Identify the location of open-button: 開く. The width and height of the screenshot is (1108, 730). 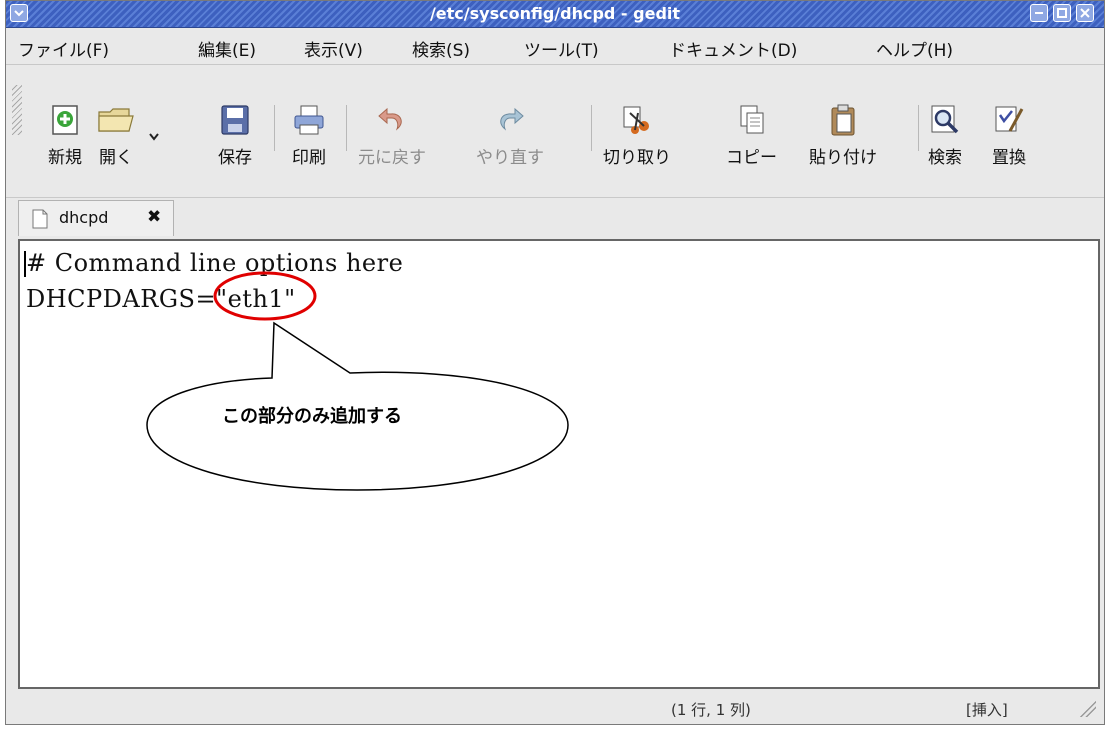
(116, 135).